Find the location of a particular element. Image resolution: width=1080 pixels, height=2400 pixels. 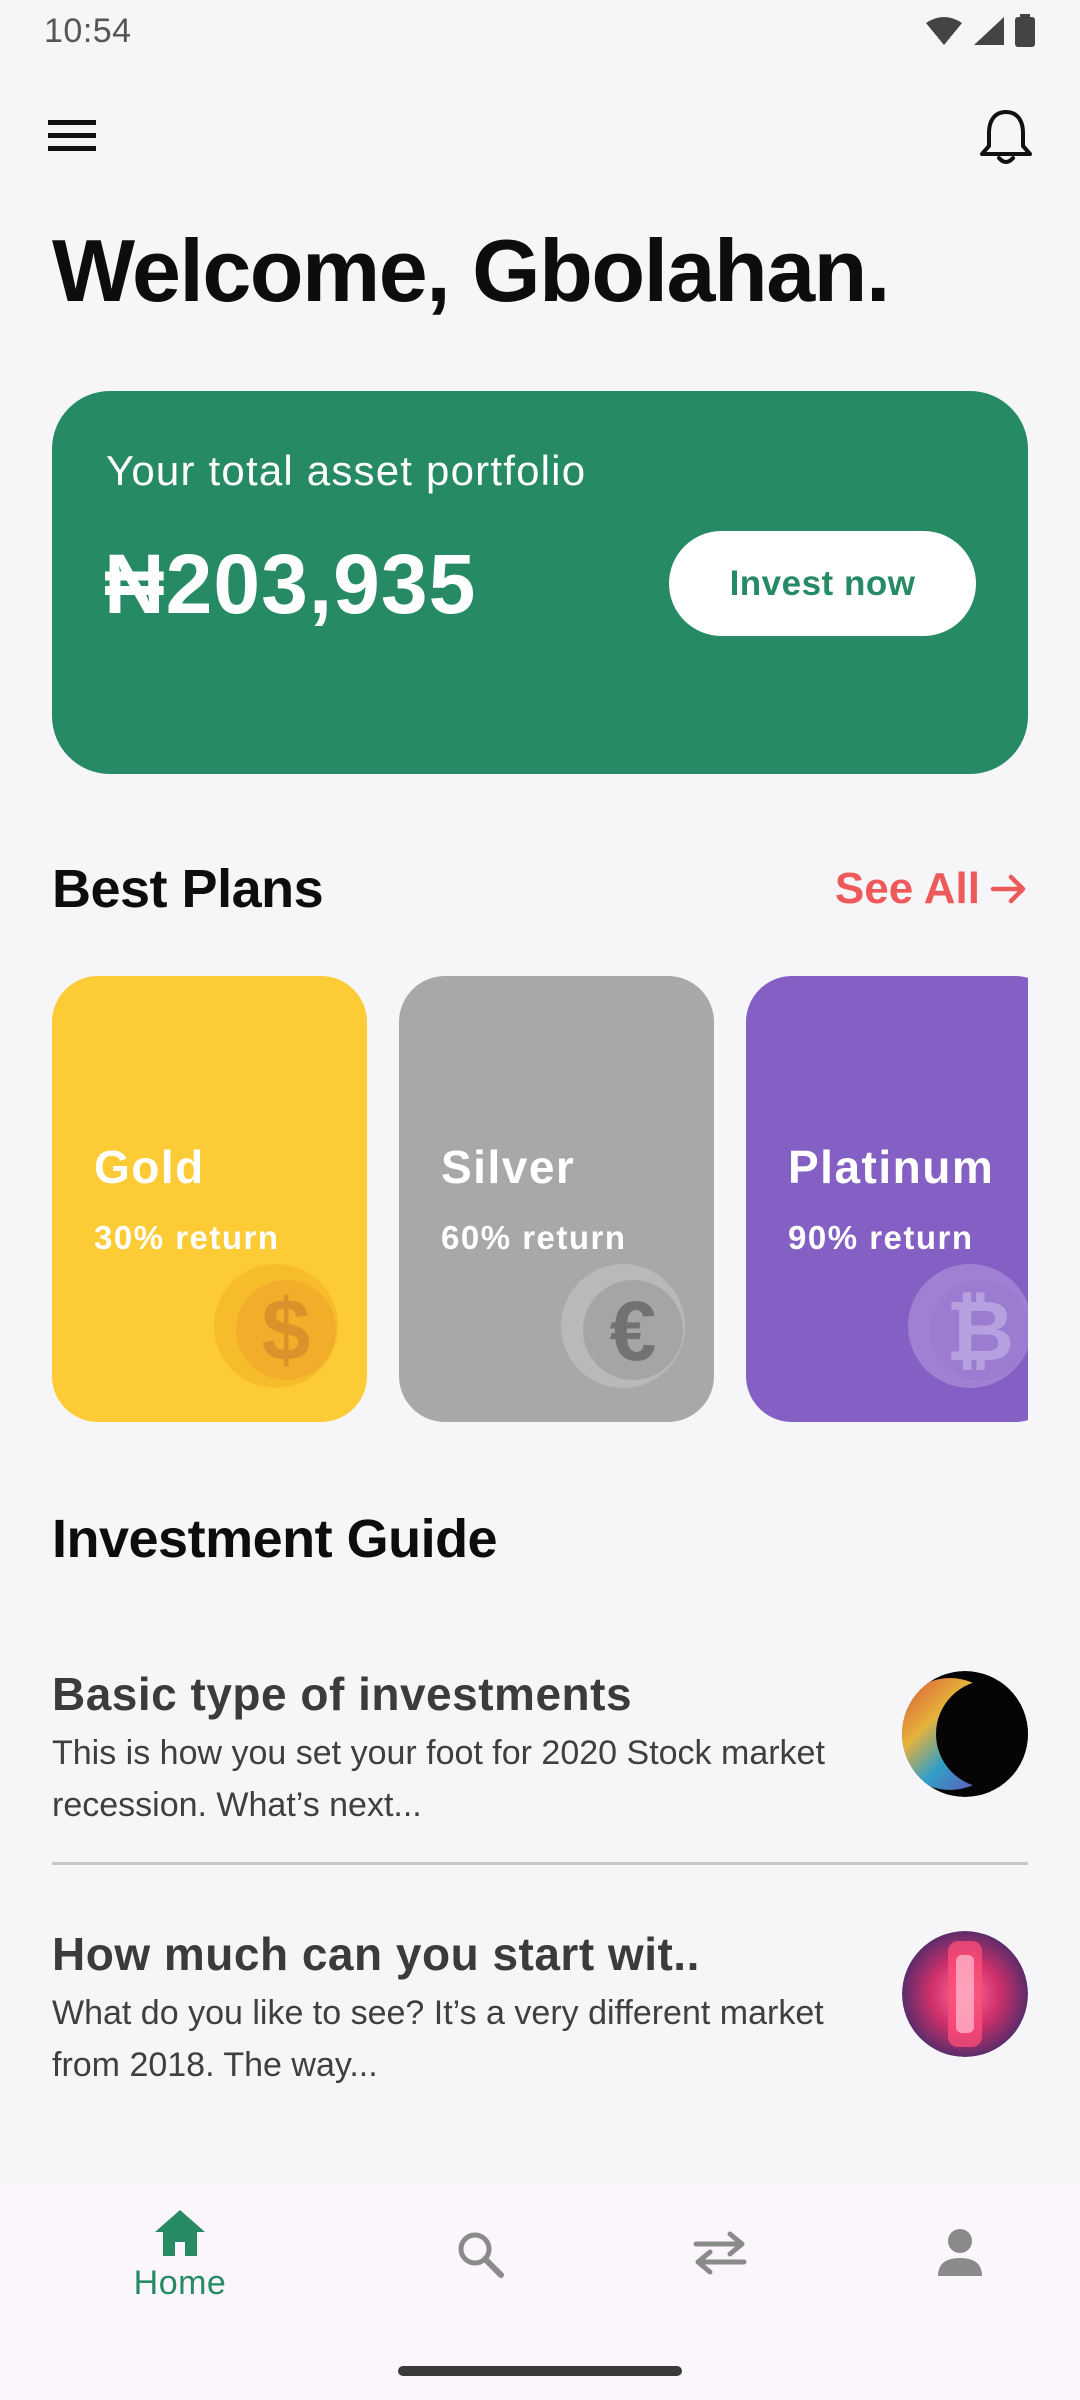

bell-icon is located at coordinates (1006, 137).